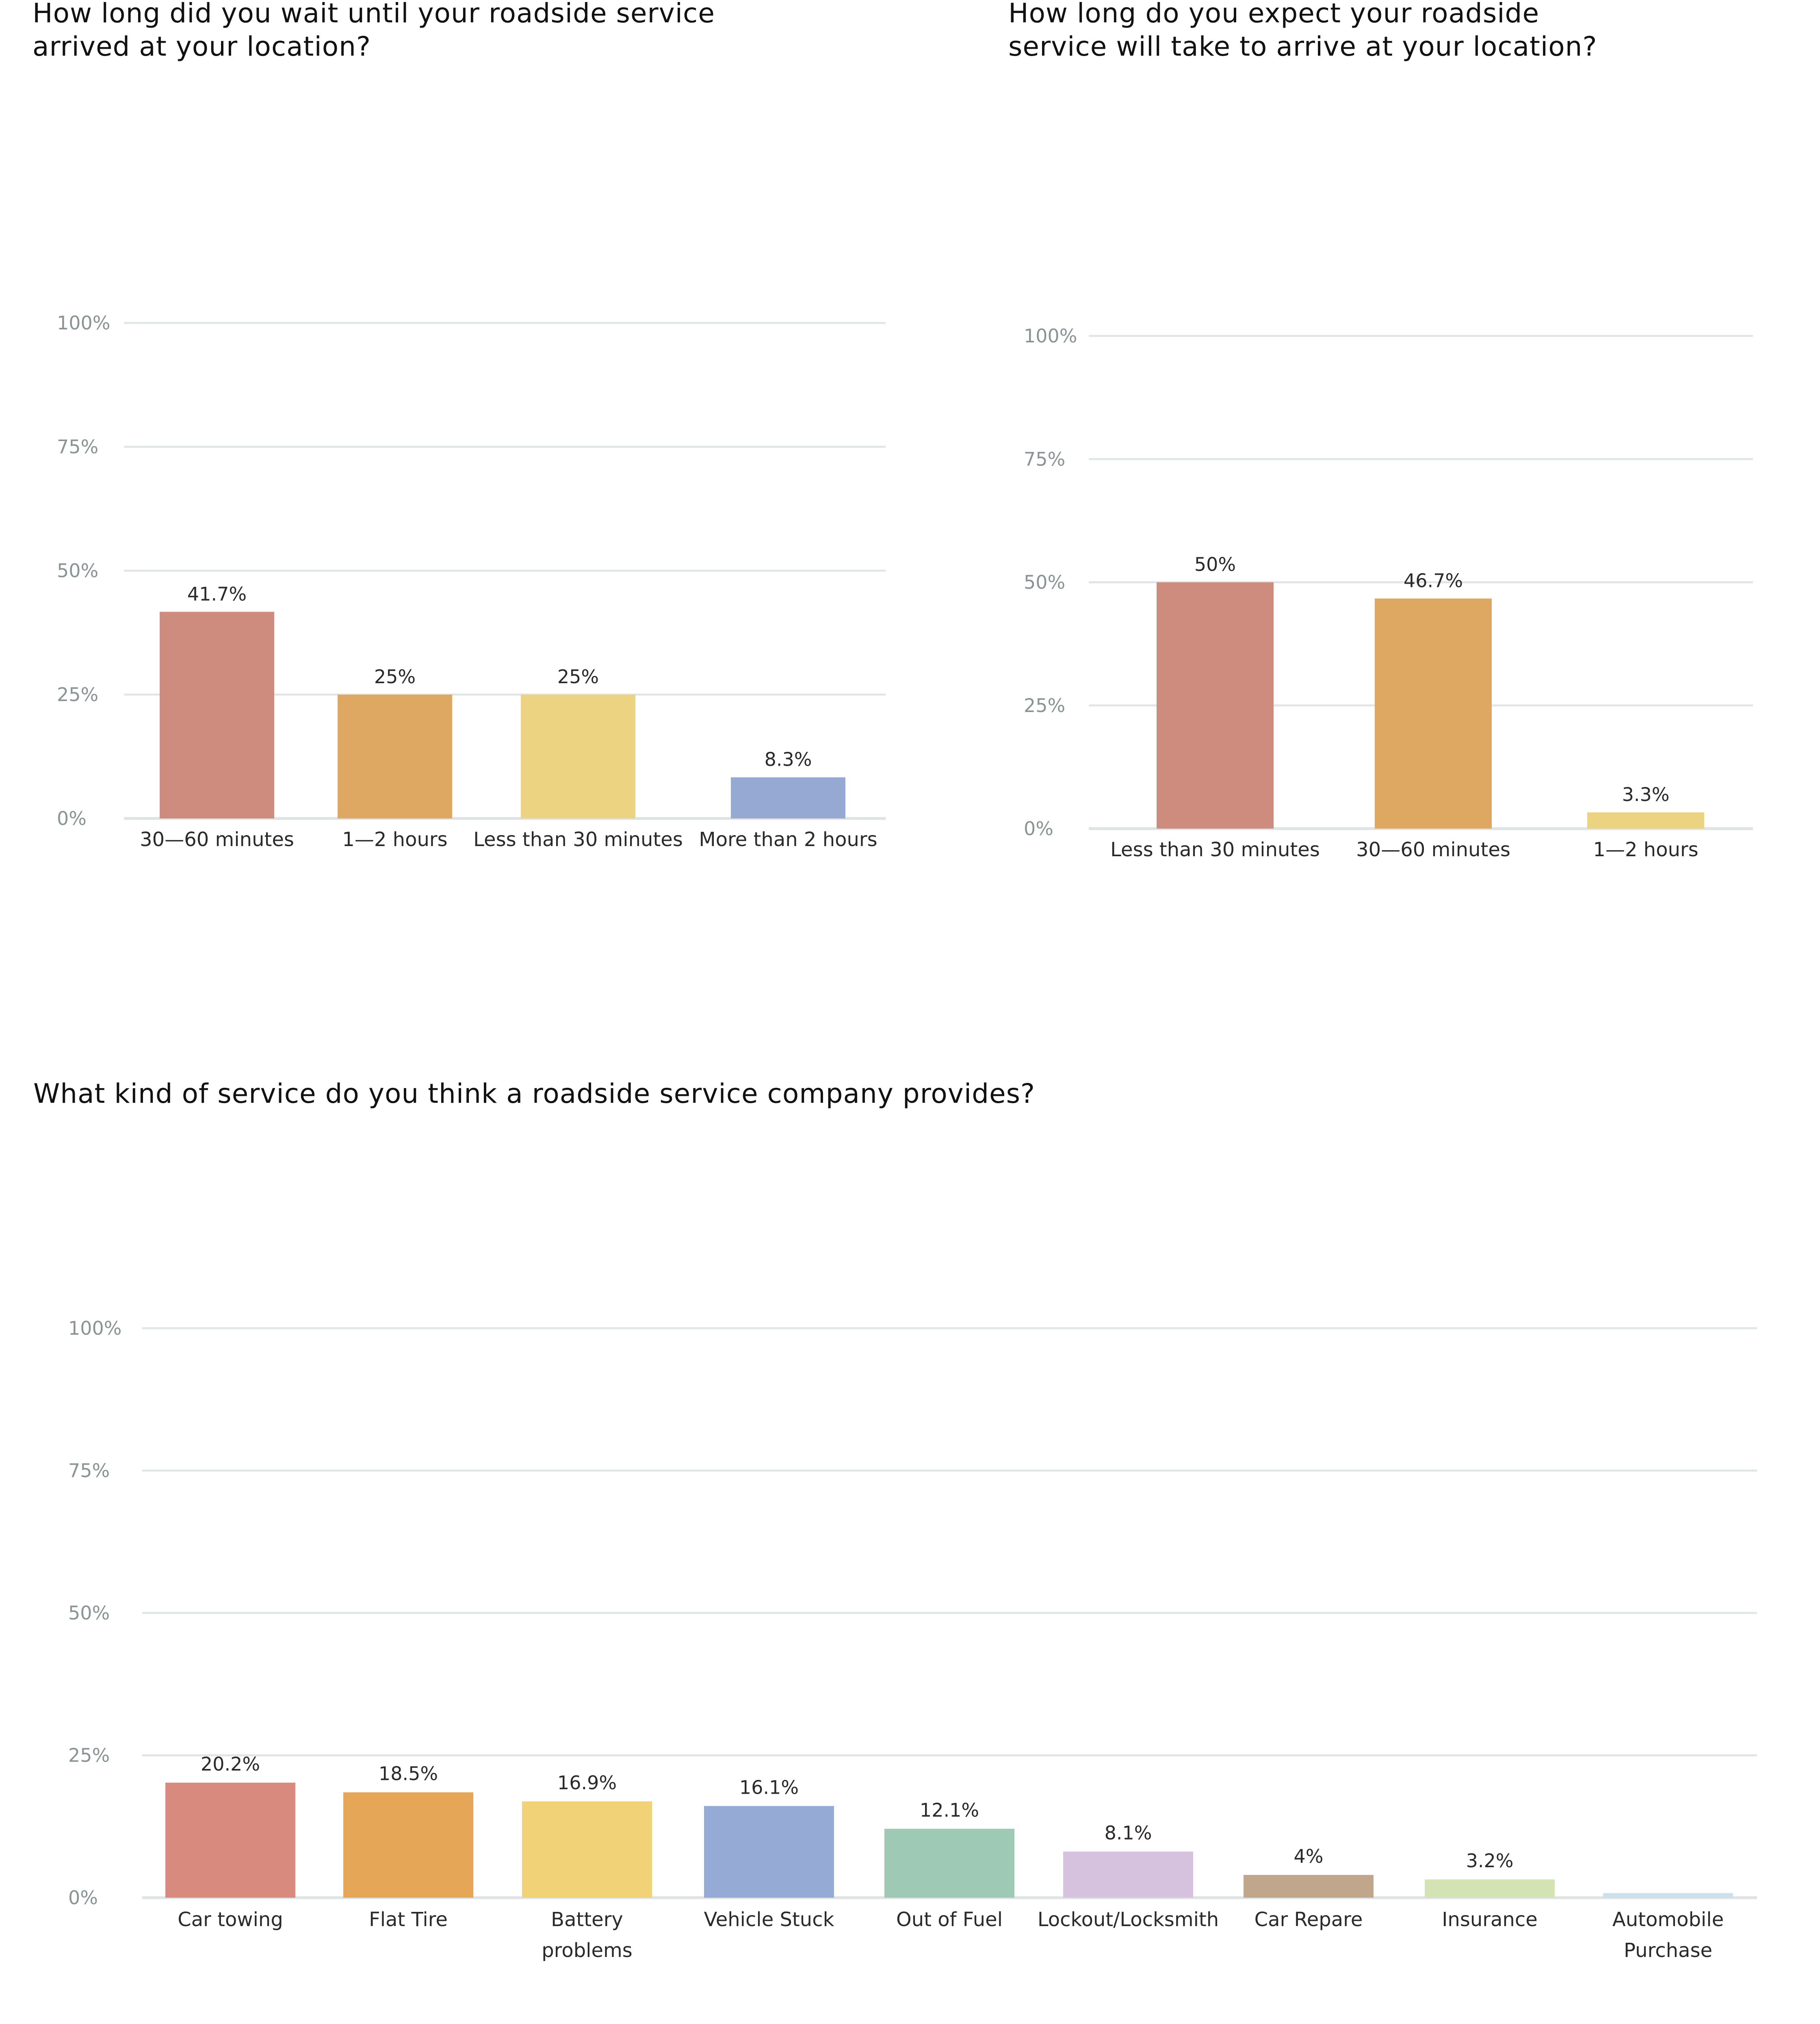  I want to click on chart-1-y-tick-label: 100%, so click(83, 323).